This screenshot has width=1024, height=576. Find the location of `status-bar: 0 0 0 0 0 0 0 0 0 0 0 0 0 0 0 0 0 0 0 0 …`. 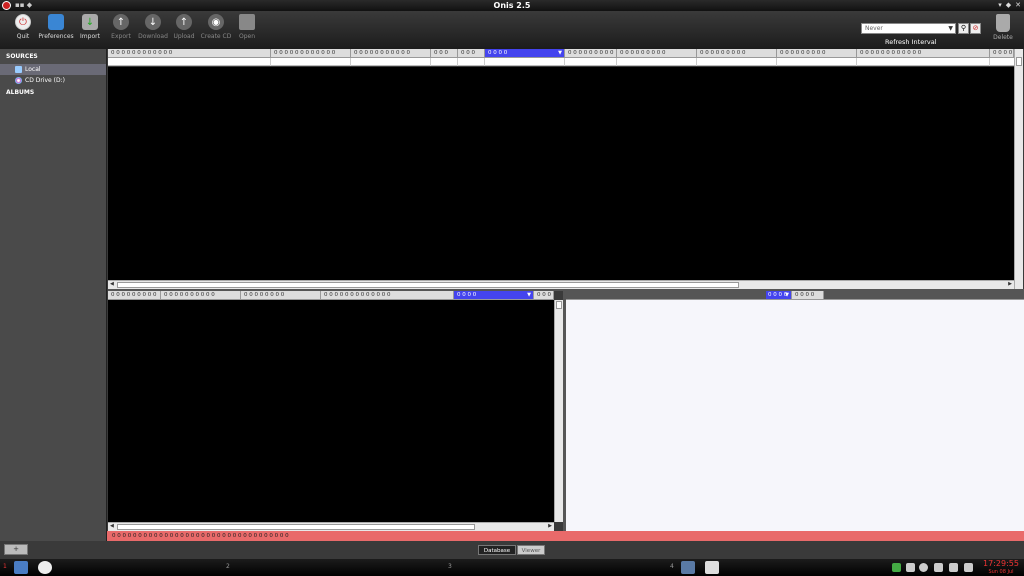

status-bar: 0 0 0 0 0 0 0 0 0 0 0 0 0 0 0 0 0 0 0 0 … is located at coordinates (565, 536).